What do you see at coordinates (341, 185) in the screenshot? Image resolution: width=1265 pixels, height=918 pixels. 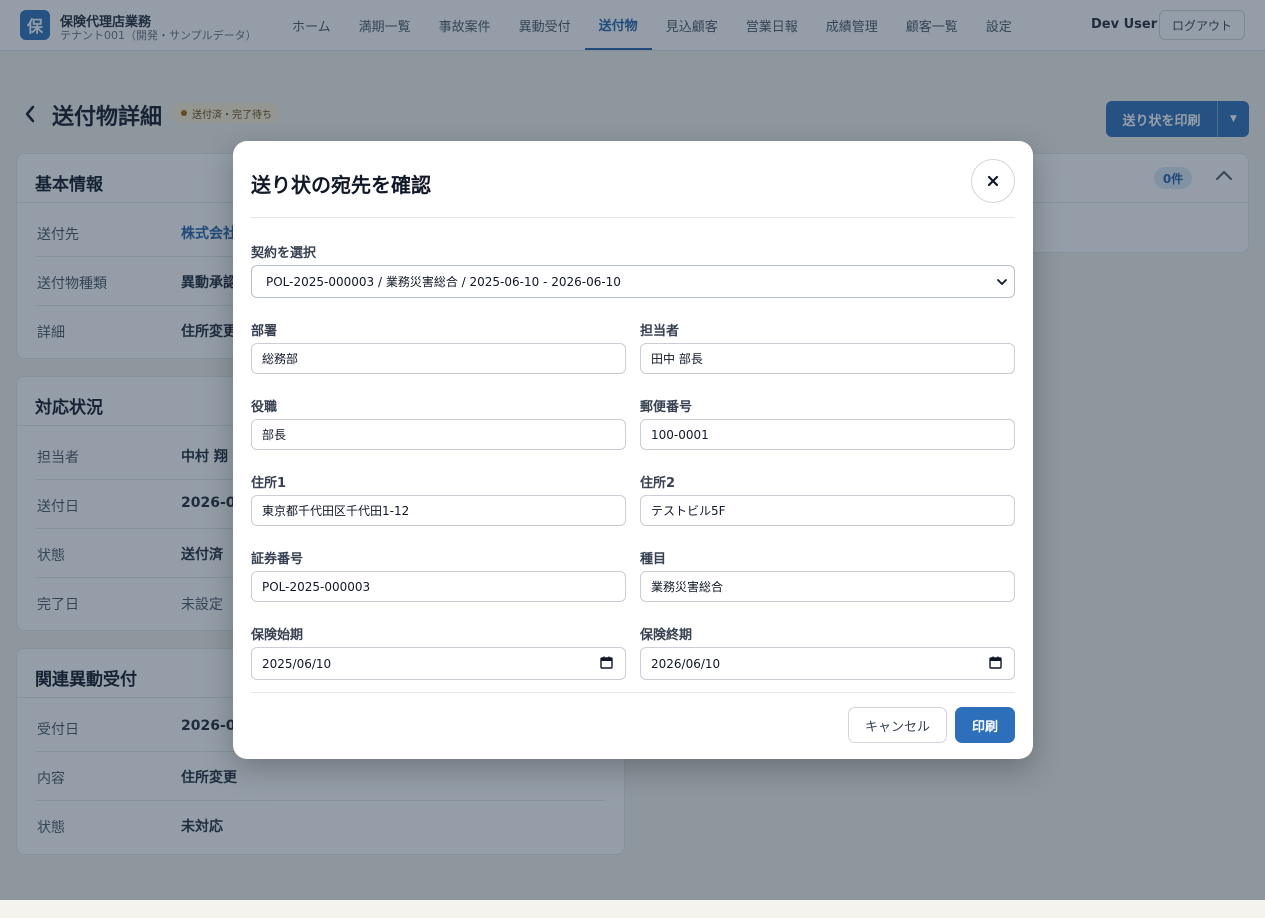 I see `modal-title: 送り状の宛先を確認` at bounding box center [341, 185].